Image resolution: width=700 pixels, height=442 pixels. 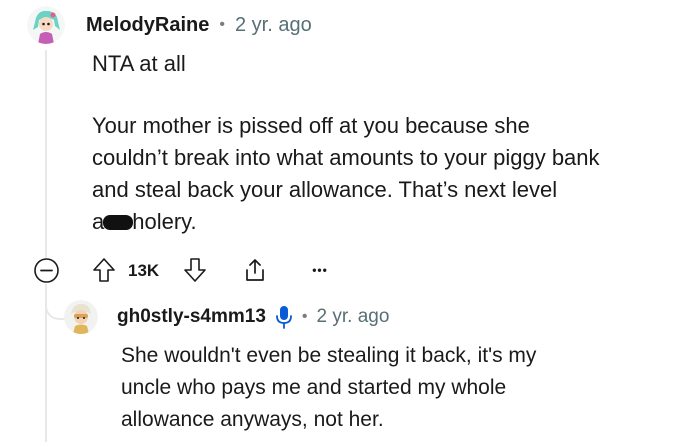 What do you see at coordinates (284, 317) in the screenshot?
I see `microphone-icon` at bounding box center [284, 317].